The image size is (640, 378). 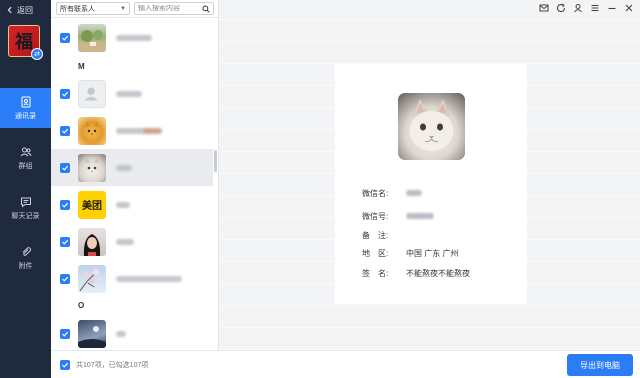 I want to click on select-all-checkbox, so click(x=65, y=365).